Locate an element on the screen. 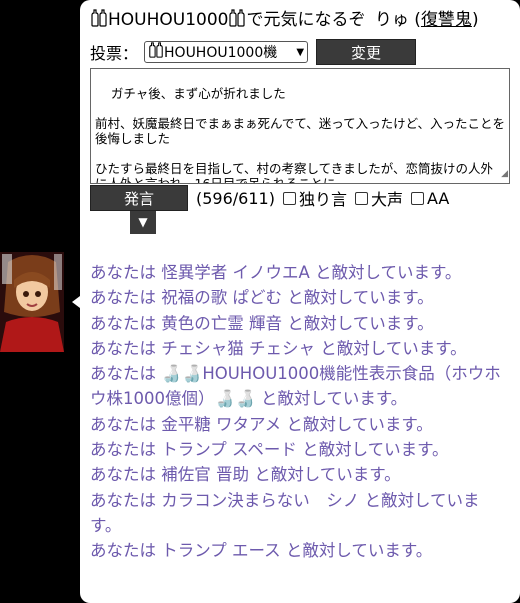  page-title: HOUHOU1000 で元気になるぞ りゅ (復讐鬼) is located at coordinates (300, 21).